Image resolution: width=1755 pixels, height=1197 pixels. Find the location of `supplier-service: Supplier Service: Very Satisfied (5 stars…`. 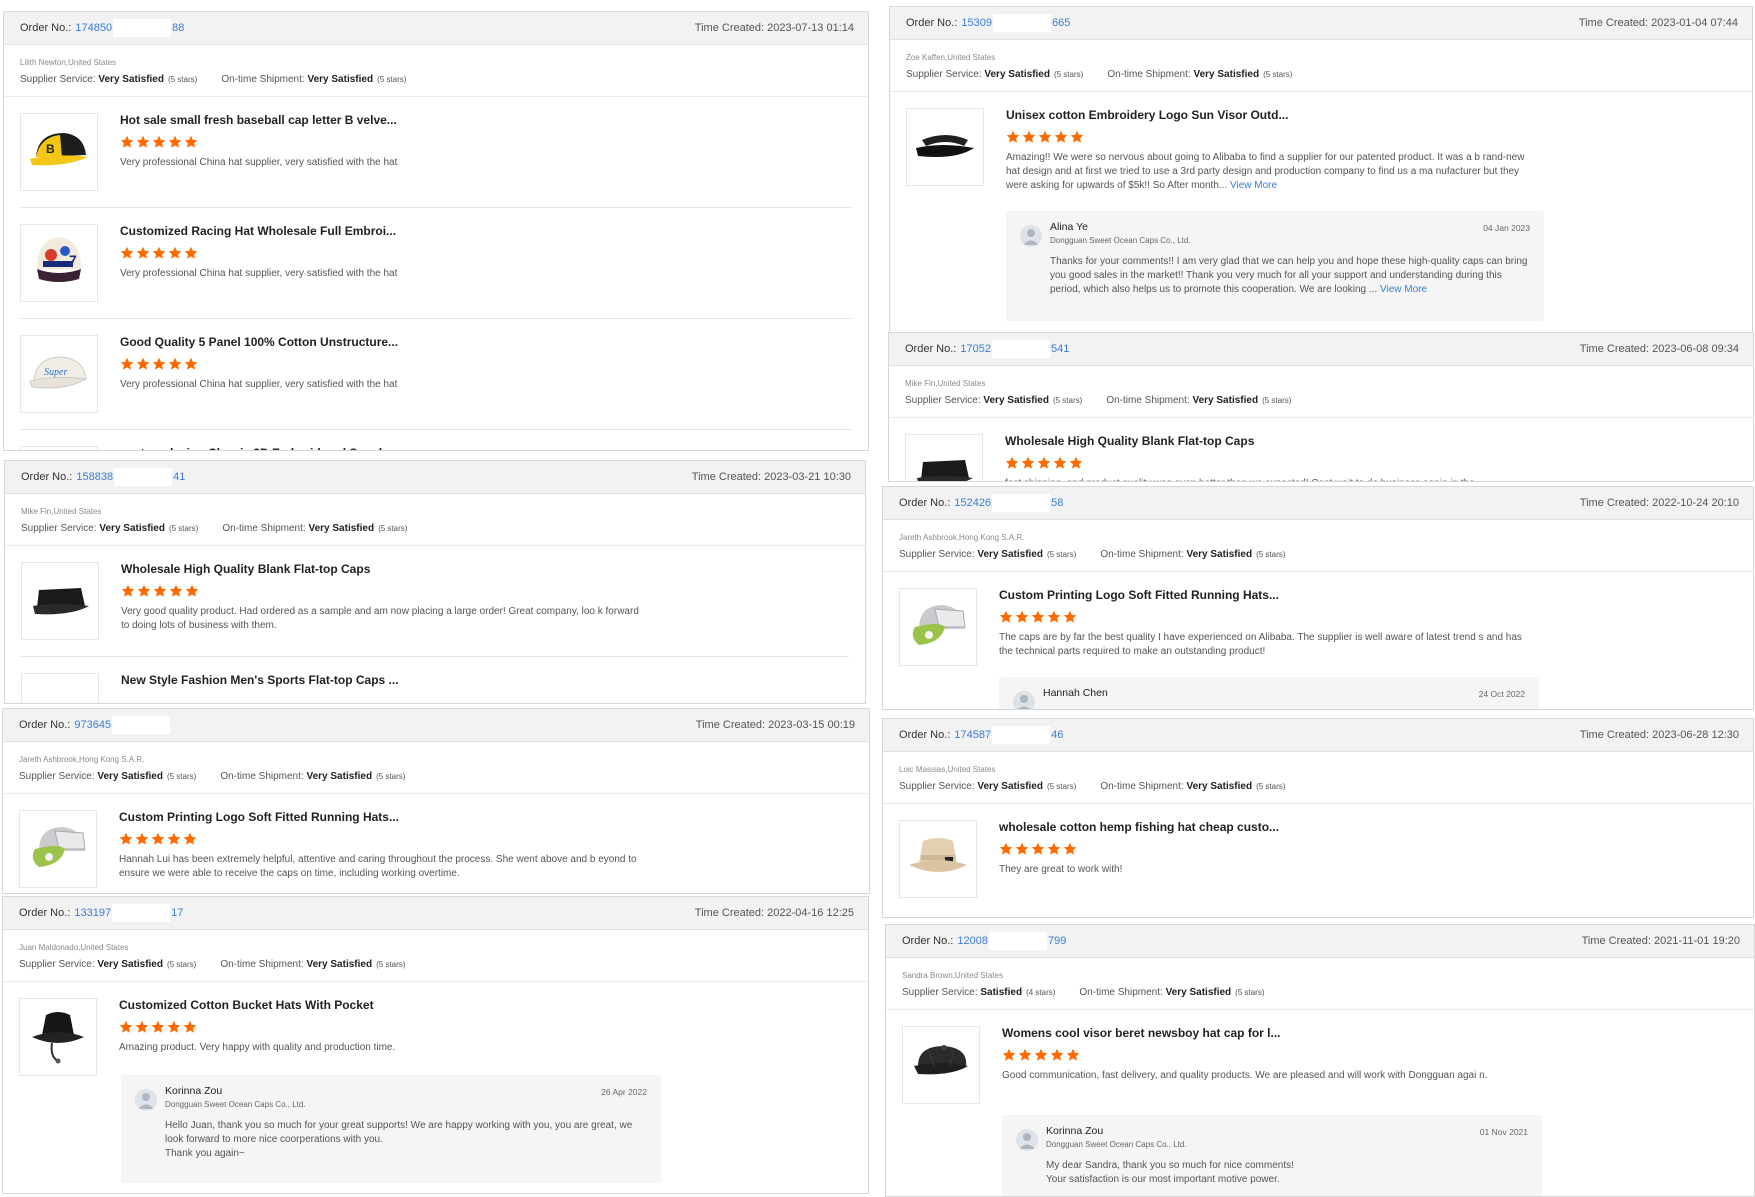

supplier-service: Supplier Service: Very Satisfied (5 stars… is located at coordinates (987, 554).